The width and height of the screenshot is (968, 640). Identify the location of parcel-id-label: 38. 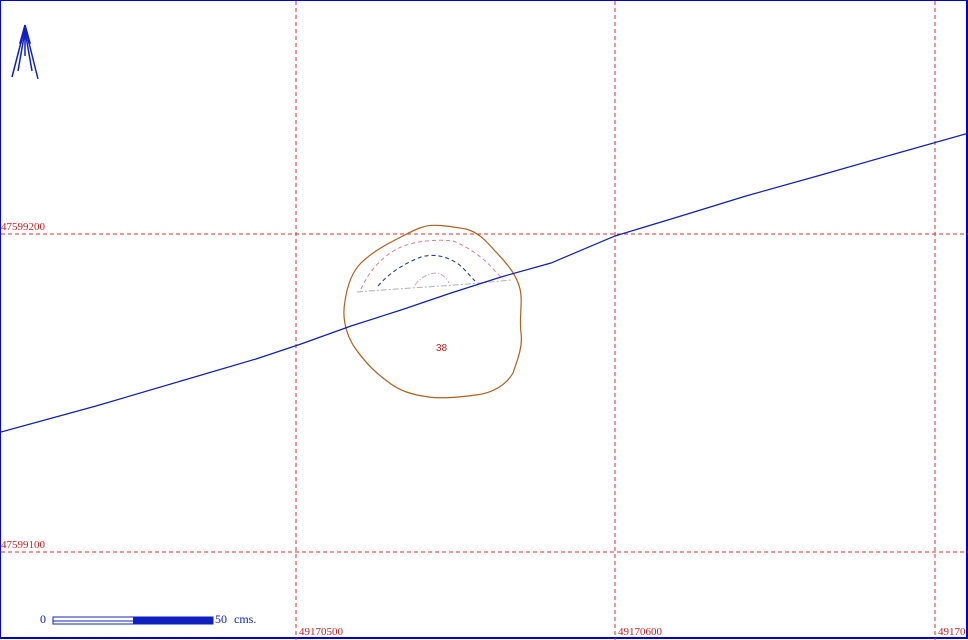
(442, 348).